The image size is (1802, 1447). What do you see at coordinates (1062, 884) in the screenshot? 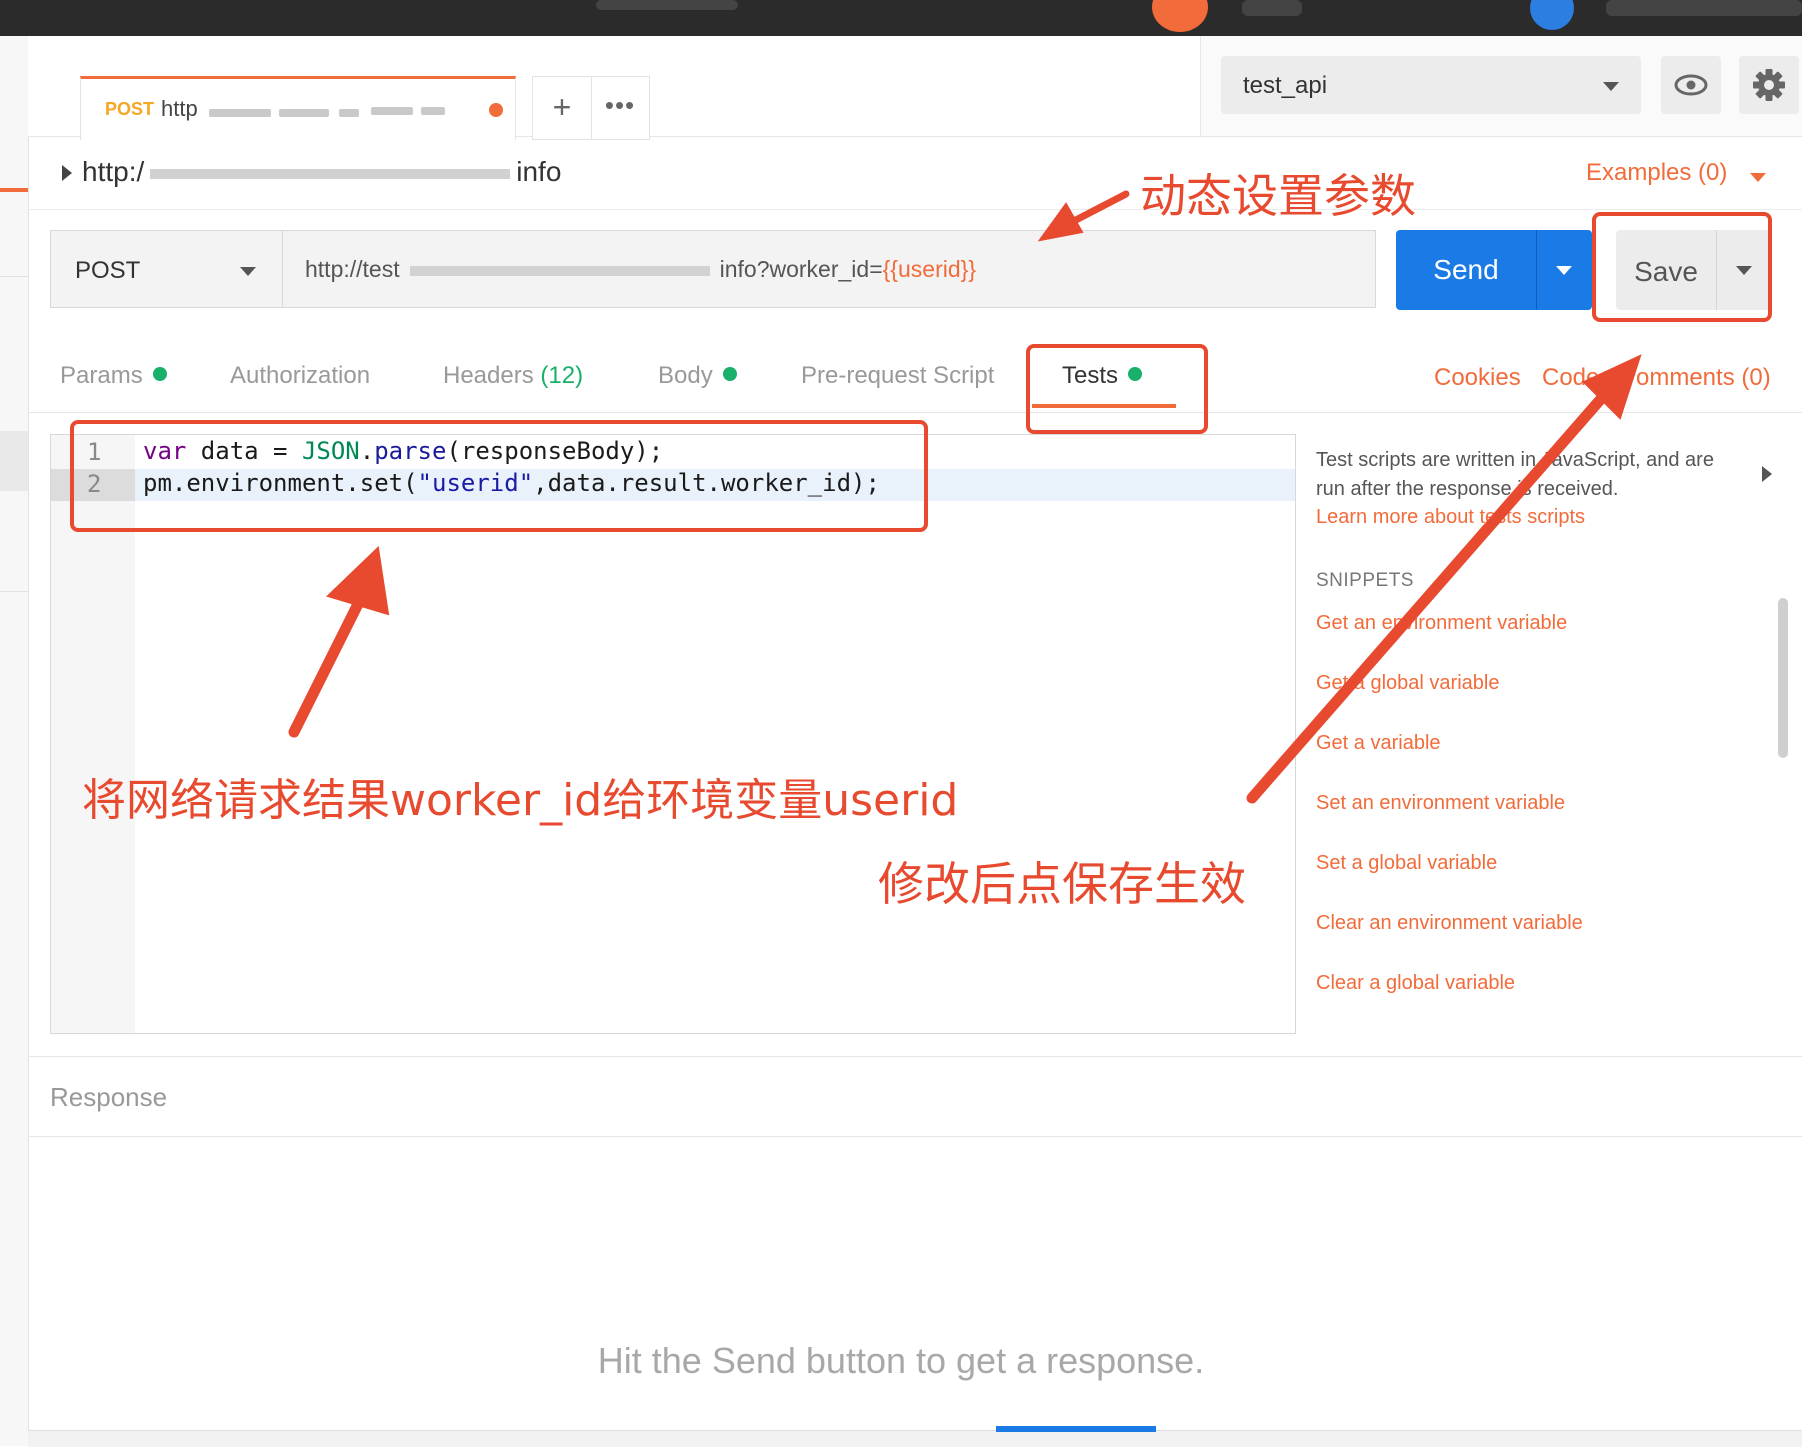
I see `annotation-save-hint: 修改后点保存生效` at bounding box center [1062, 884].